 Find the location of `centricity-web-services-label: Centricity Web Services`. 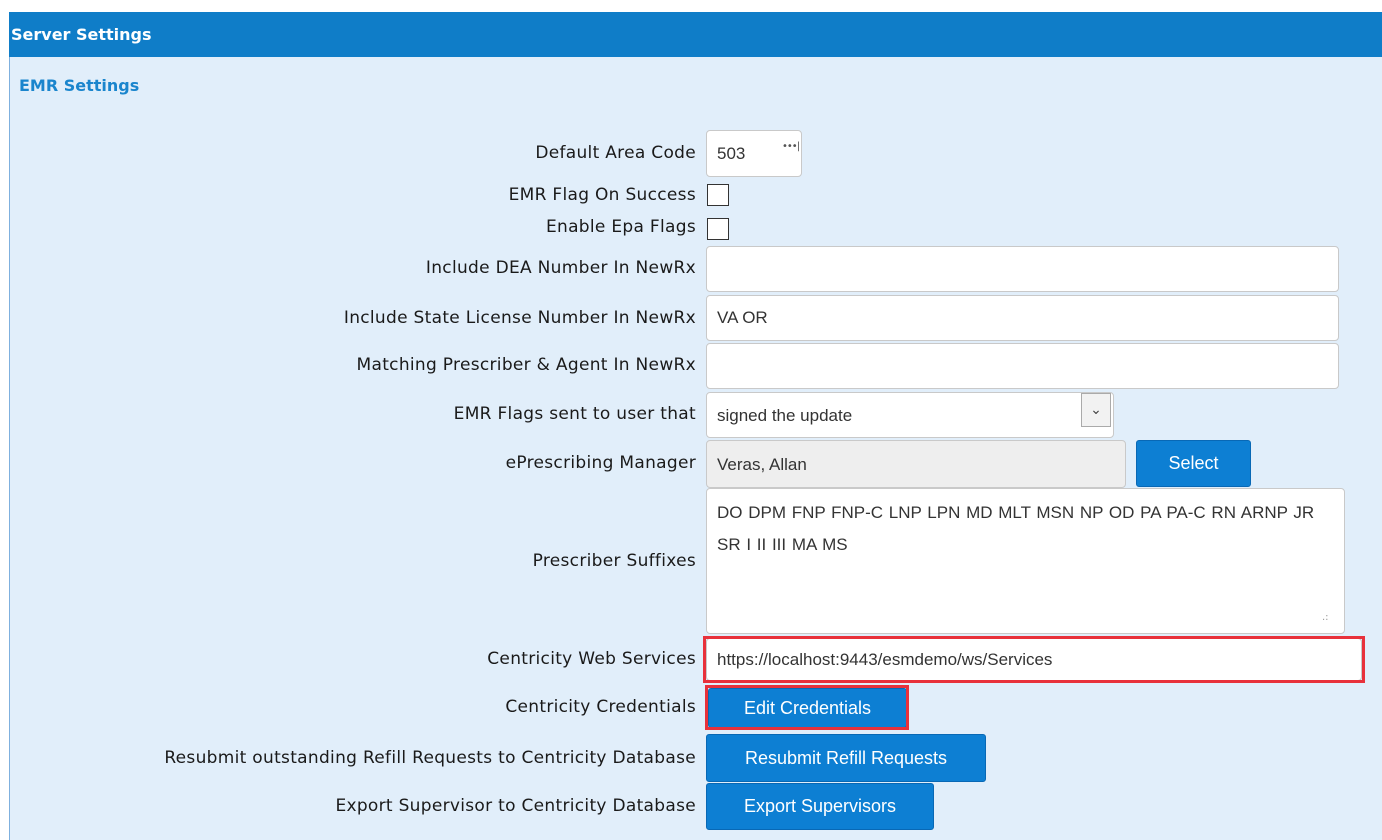

centricity-web-services-label: Centricity Web Services is located at coordinates (591, 659).